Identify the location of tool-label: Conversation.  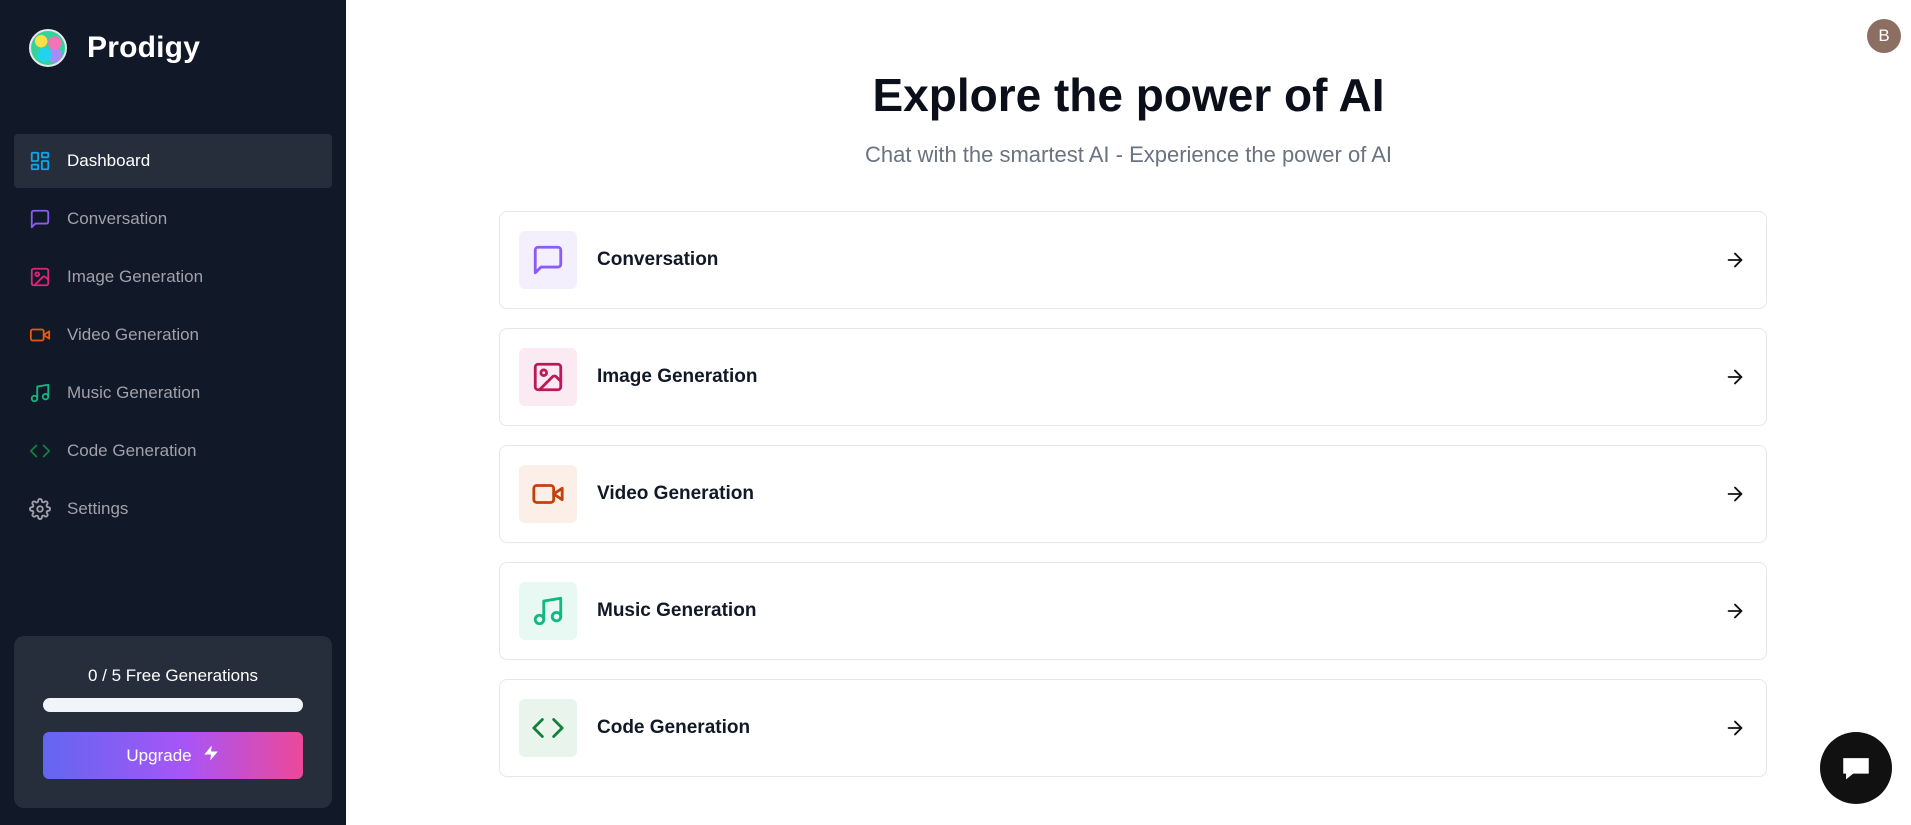
(658, 259).